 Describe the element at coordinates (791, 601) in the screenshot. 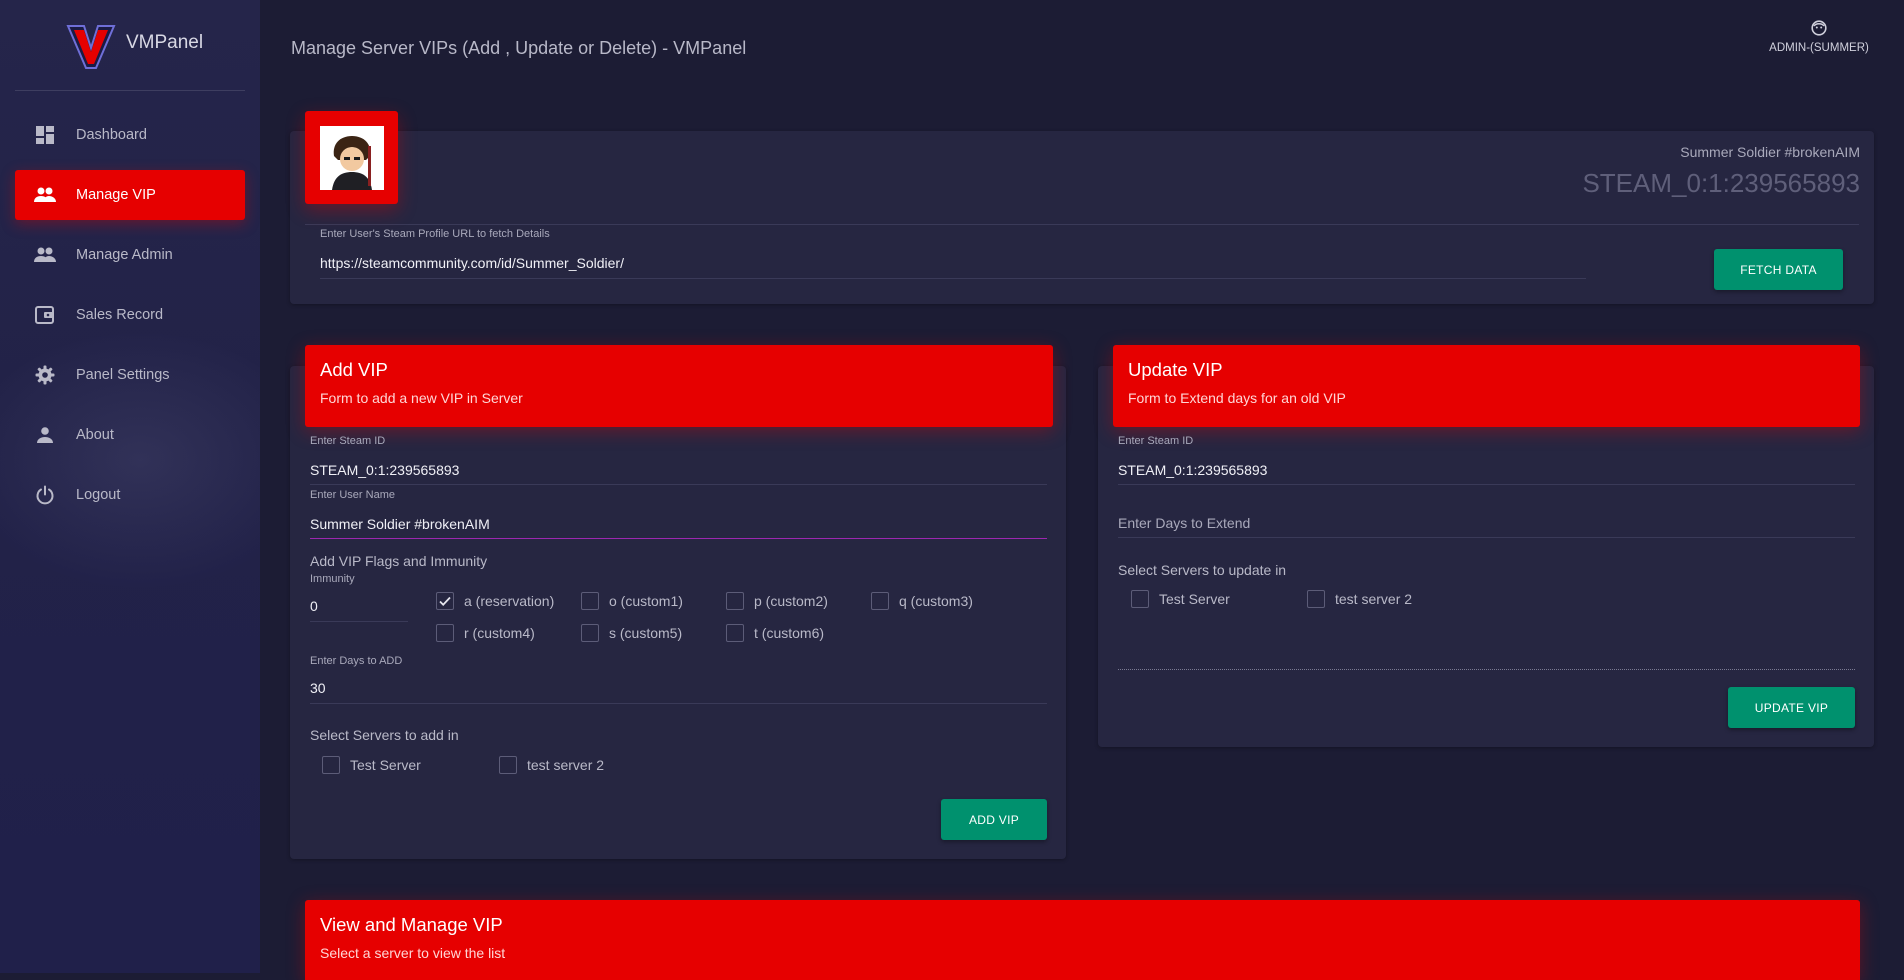

I see `checkbox-label: p (custom2)` at that location.